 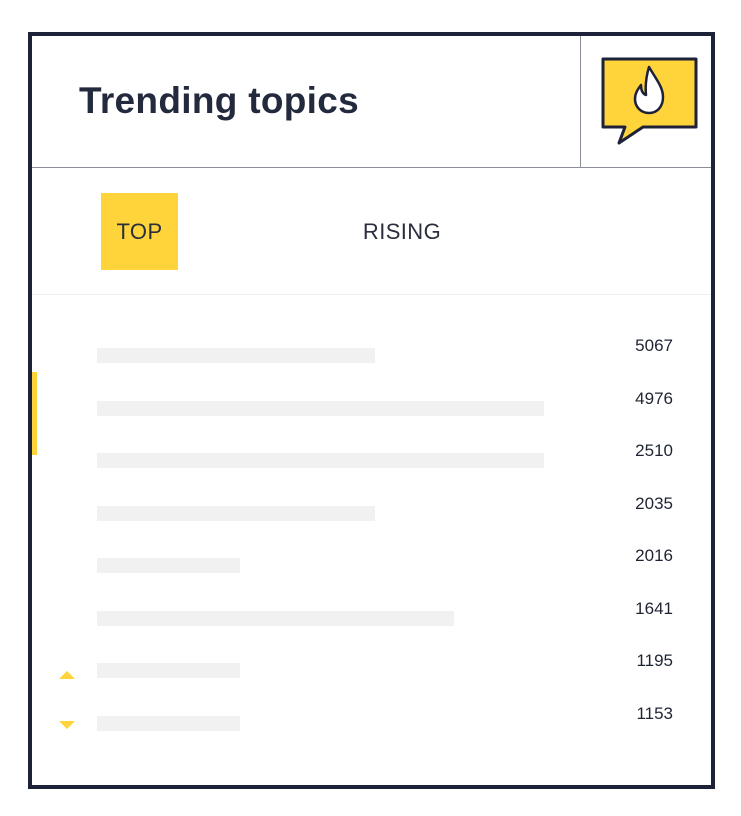 What do you see at coordinates (139, 231) in the screenshot?
I see `tab-top: TOP` at bounding box center [139, 231].